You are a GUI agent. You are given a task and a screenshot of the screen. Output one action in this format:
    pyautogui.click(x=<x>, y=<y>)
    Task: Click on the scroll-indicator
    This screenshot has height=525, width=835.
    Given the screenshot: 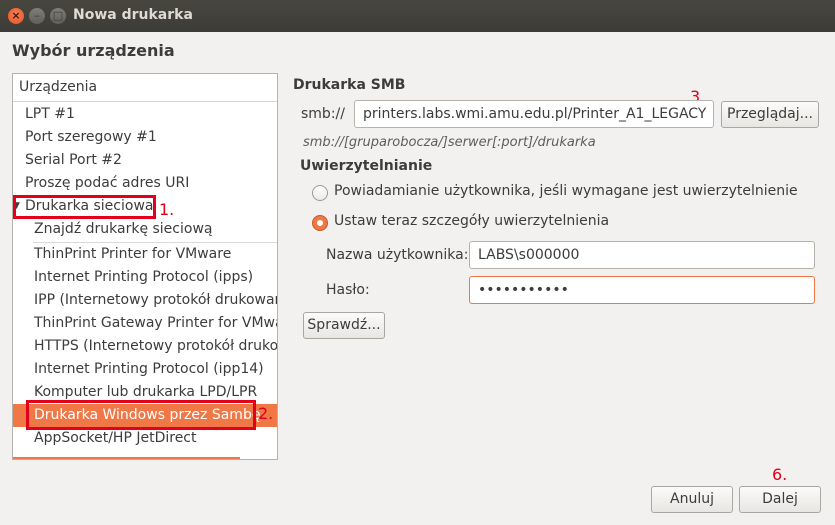 What is the action you would take?
    pyautogui.click(x=126, y=458)
    